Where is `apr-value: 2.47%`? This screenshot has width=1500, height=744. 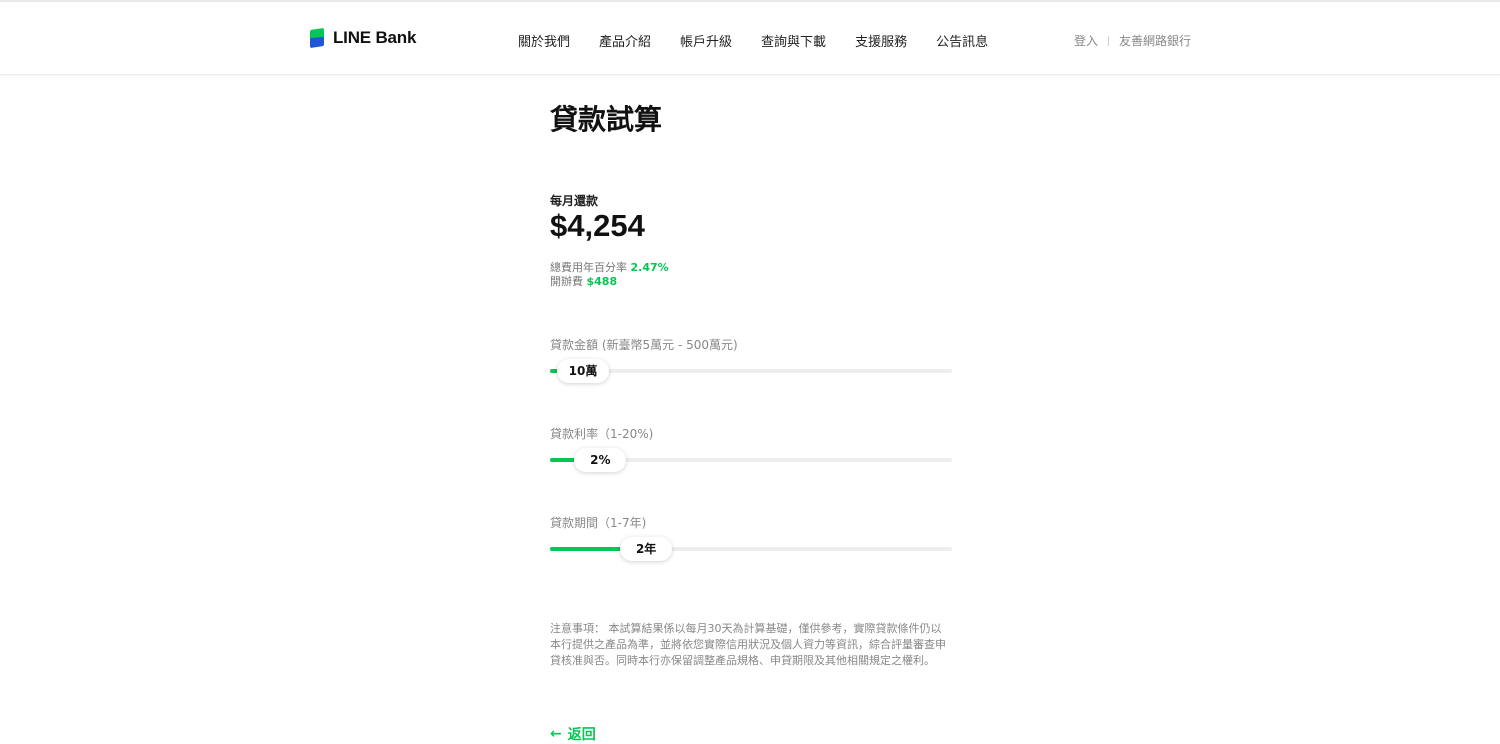 apr-value: 2.47% is located at coordinates (649, 267).